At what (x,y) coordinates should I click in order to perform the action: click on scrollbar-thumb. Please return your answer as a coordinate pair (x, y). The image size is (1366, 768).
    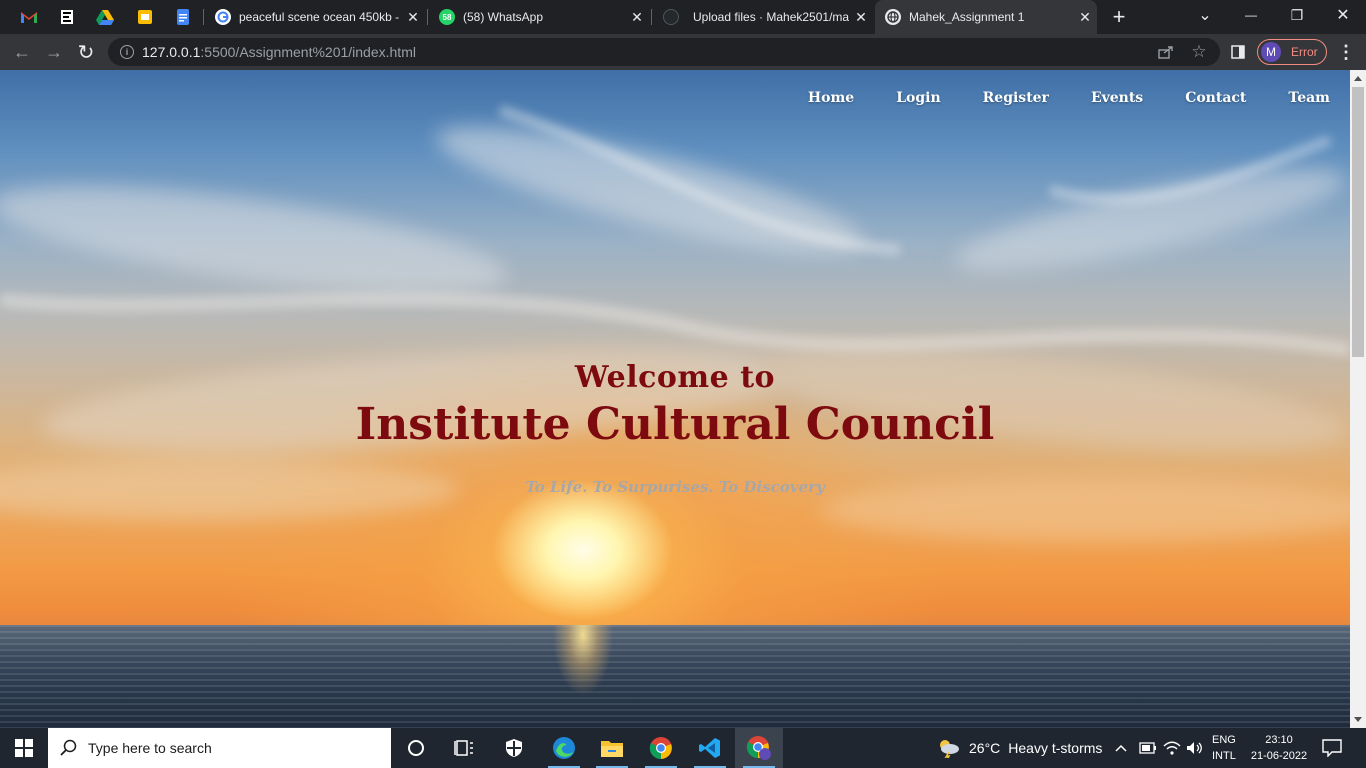
    Looking at the image, I should click on (1358, 222).